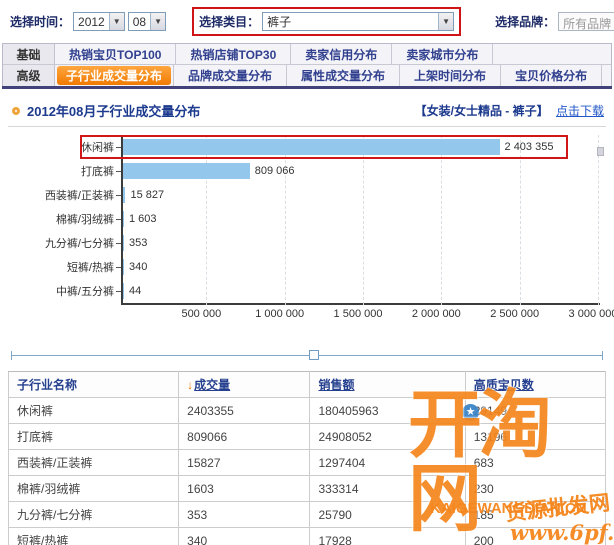 The height and width of the screenshot is (545, 614). Describe the element at coordinates (114, 111) in the screenshot. I see `page-title: 2012年08月子行业成交量分布` at that location.